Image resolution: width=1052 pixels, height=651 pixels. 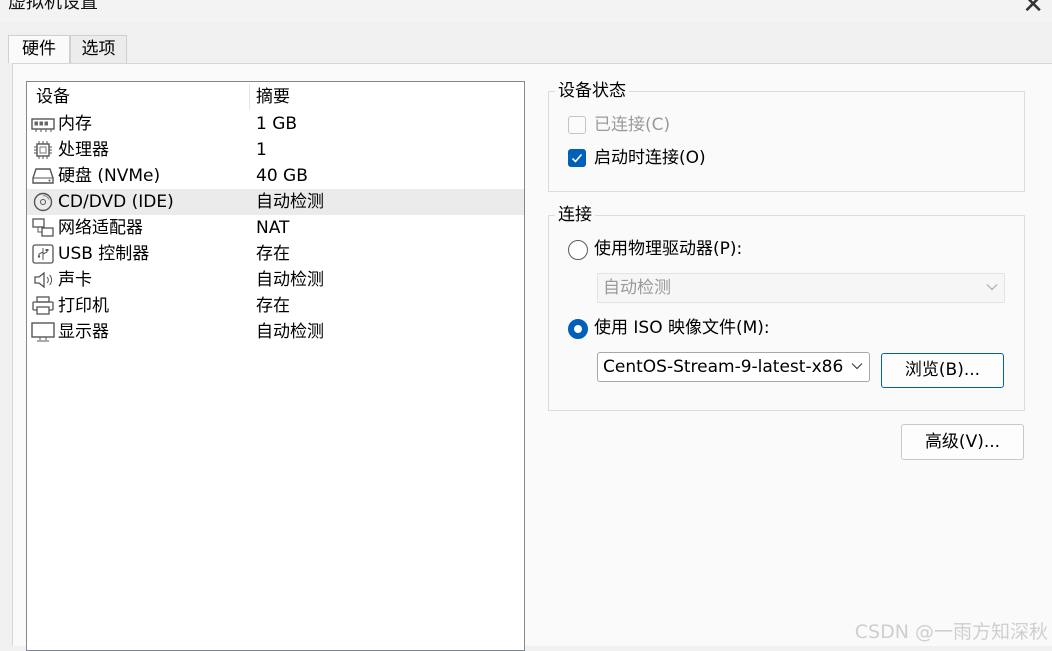 I want to click on physical-drive-radio, so click(x=578, y=250).